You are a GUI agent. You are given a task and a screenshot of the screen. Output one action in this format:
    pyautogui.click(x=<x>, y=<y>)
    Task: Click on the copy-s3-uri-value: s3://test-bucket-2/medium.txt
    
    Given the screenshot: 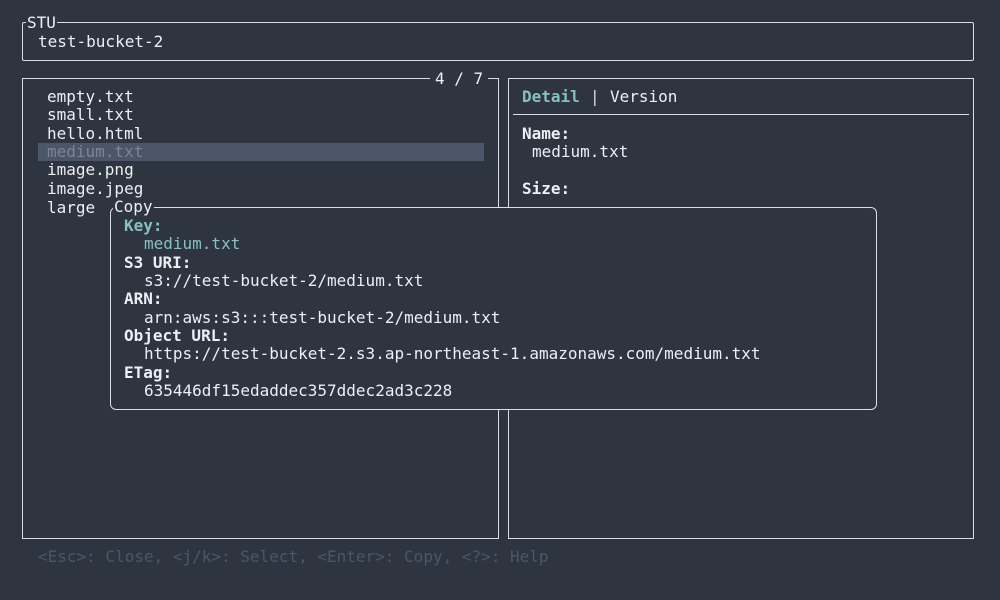 What is the action you would take?
    pyautogui.click(x=283, y=281)
    